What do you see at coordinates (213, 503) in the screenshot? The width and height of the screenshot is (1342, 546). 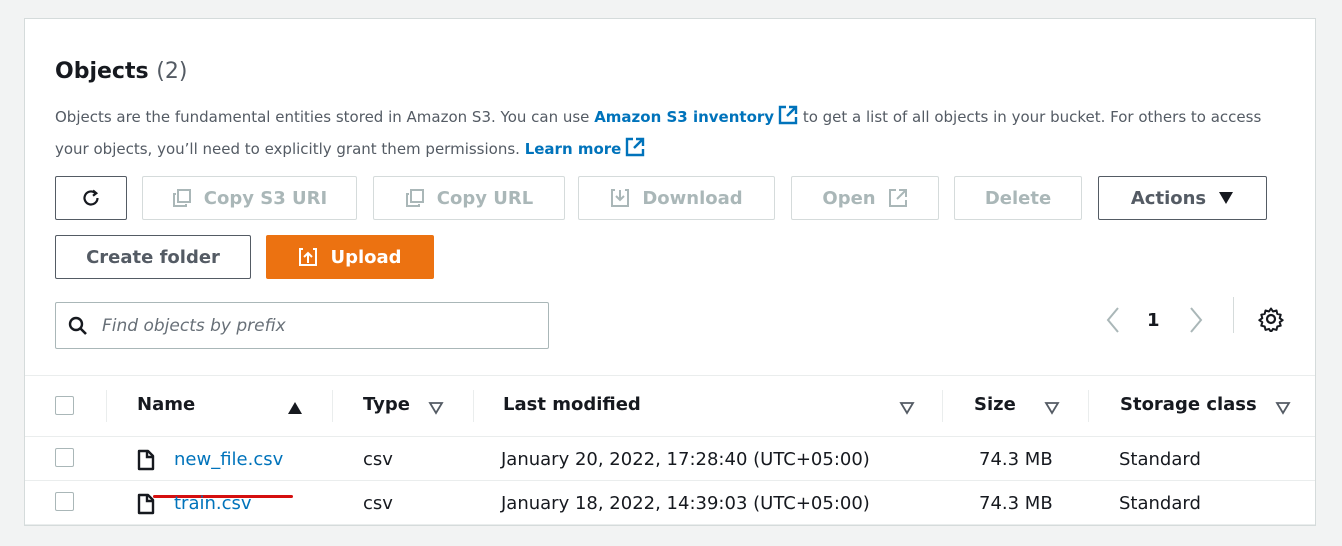 I see `object-name-link: train.csv` at bounding box center [213, 503].